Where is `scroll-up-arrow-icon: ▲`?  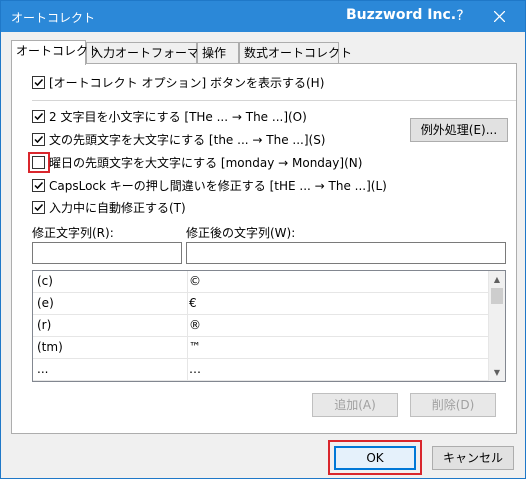 scroll-up-arrow-icon: ▲ is located at coordinates (497, 279).